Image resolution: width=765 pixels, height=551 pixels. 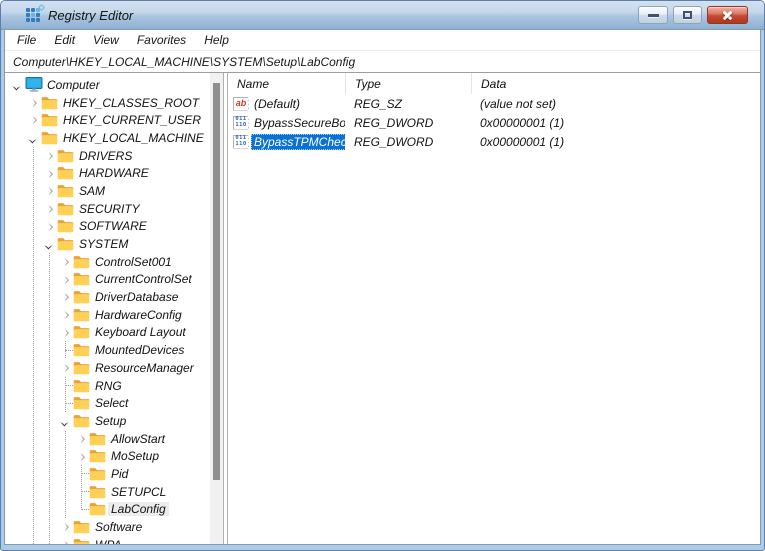 I want to click on column-header-name: Name, so click(x=286, y=83).